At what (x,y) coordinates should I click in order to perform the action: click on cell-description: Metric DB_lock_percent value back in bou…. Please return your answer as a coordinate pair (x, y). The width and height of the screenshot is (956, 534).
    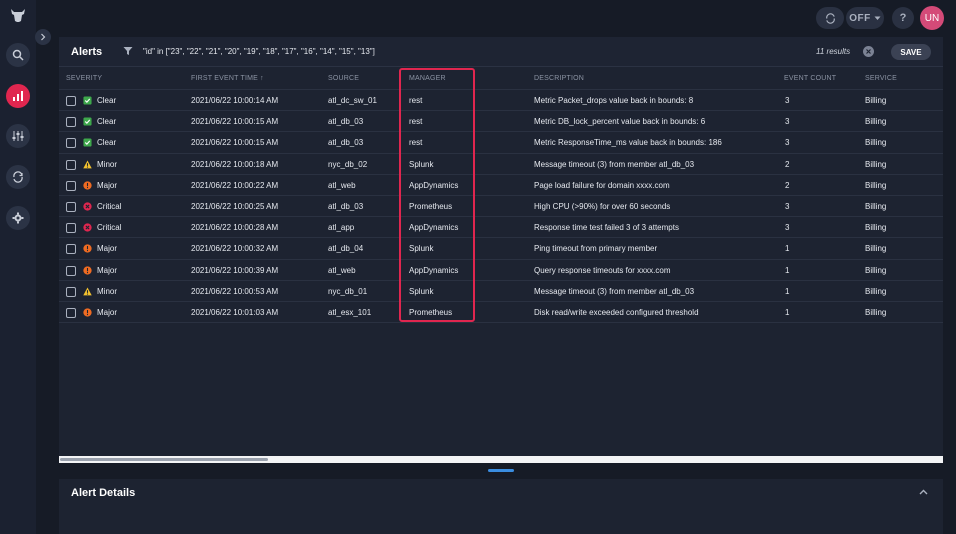
    Looking at the image, I should click on (620, 122).